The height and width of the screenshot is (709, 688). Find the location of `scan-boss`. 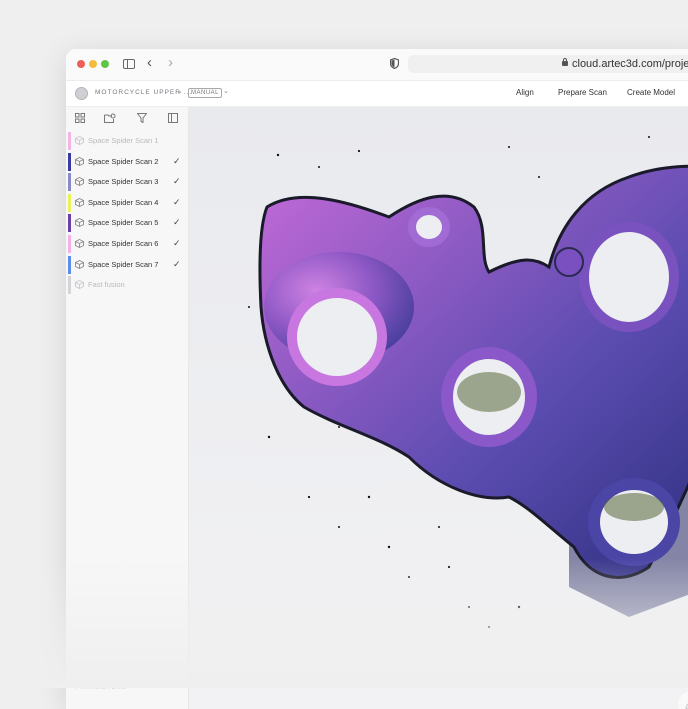

scan-boss is located at coordinates (569, 262).